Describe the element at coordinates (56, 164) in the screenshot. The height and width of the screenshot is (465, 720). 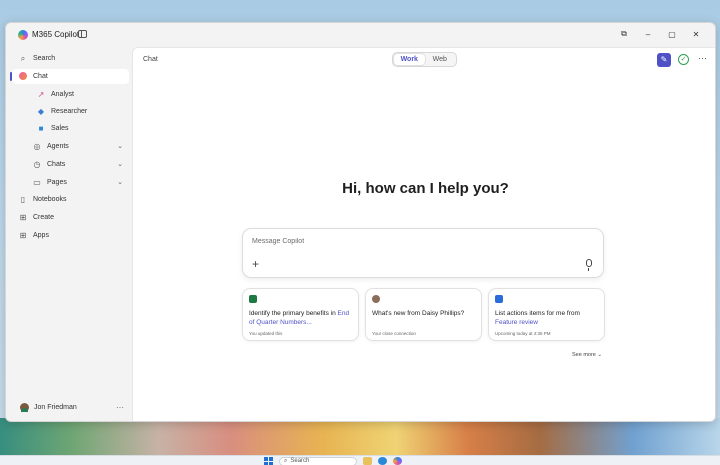
I see `sidebar-item-label: Chats` at that location.